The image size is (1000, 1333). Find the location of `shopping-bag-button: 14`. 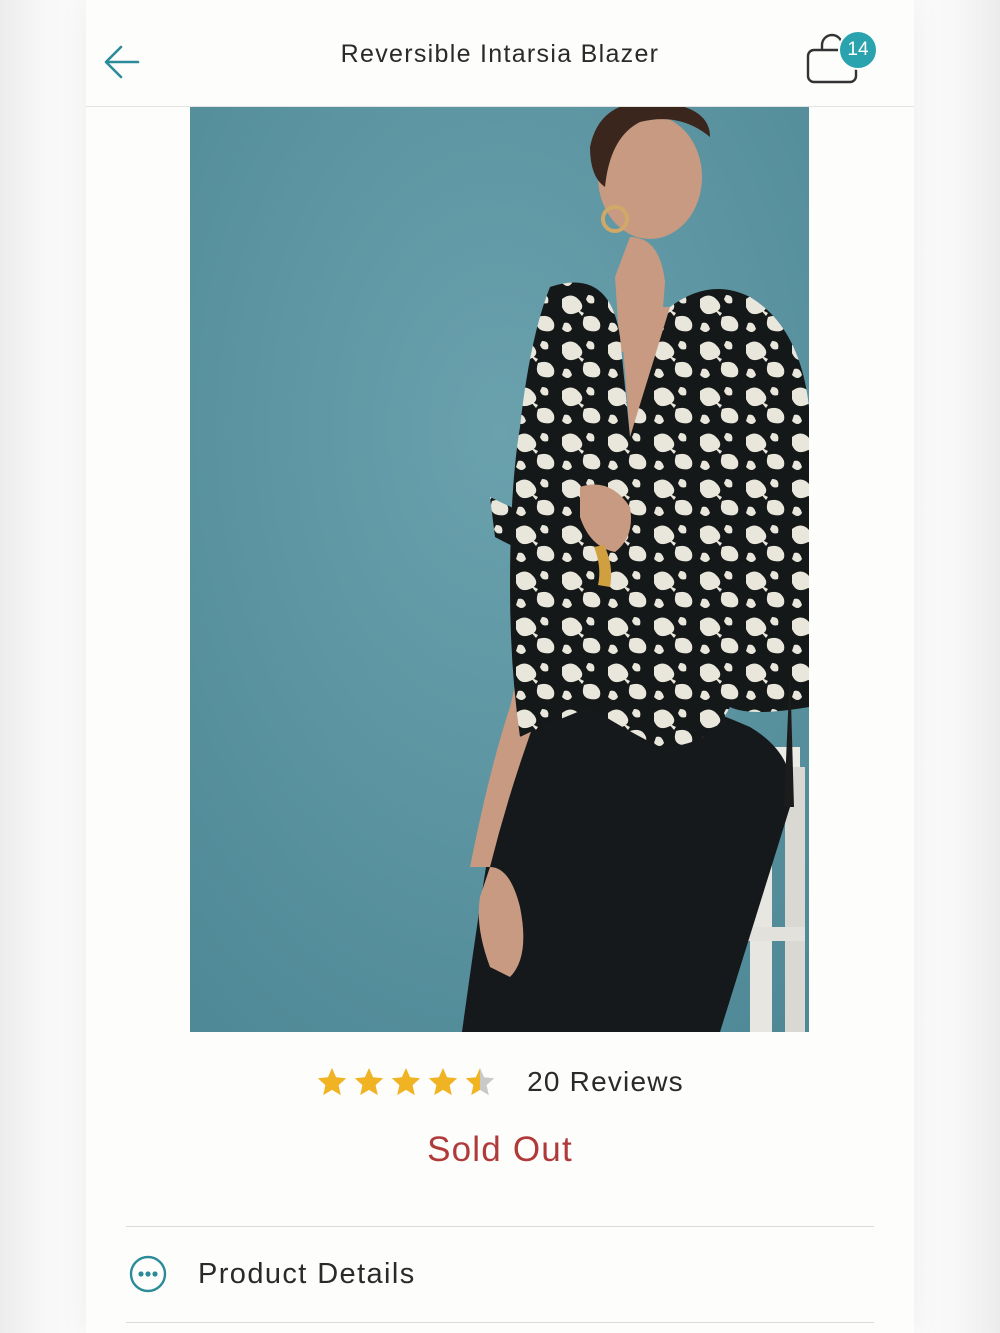

shopping-bag-button: 14 is located at coordinates (842, 60).